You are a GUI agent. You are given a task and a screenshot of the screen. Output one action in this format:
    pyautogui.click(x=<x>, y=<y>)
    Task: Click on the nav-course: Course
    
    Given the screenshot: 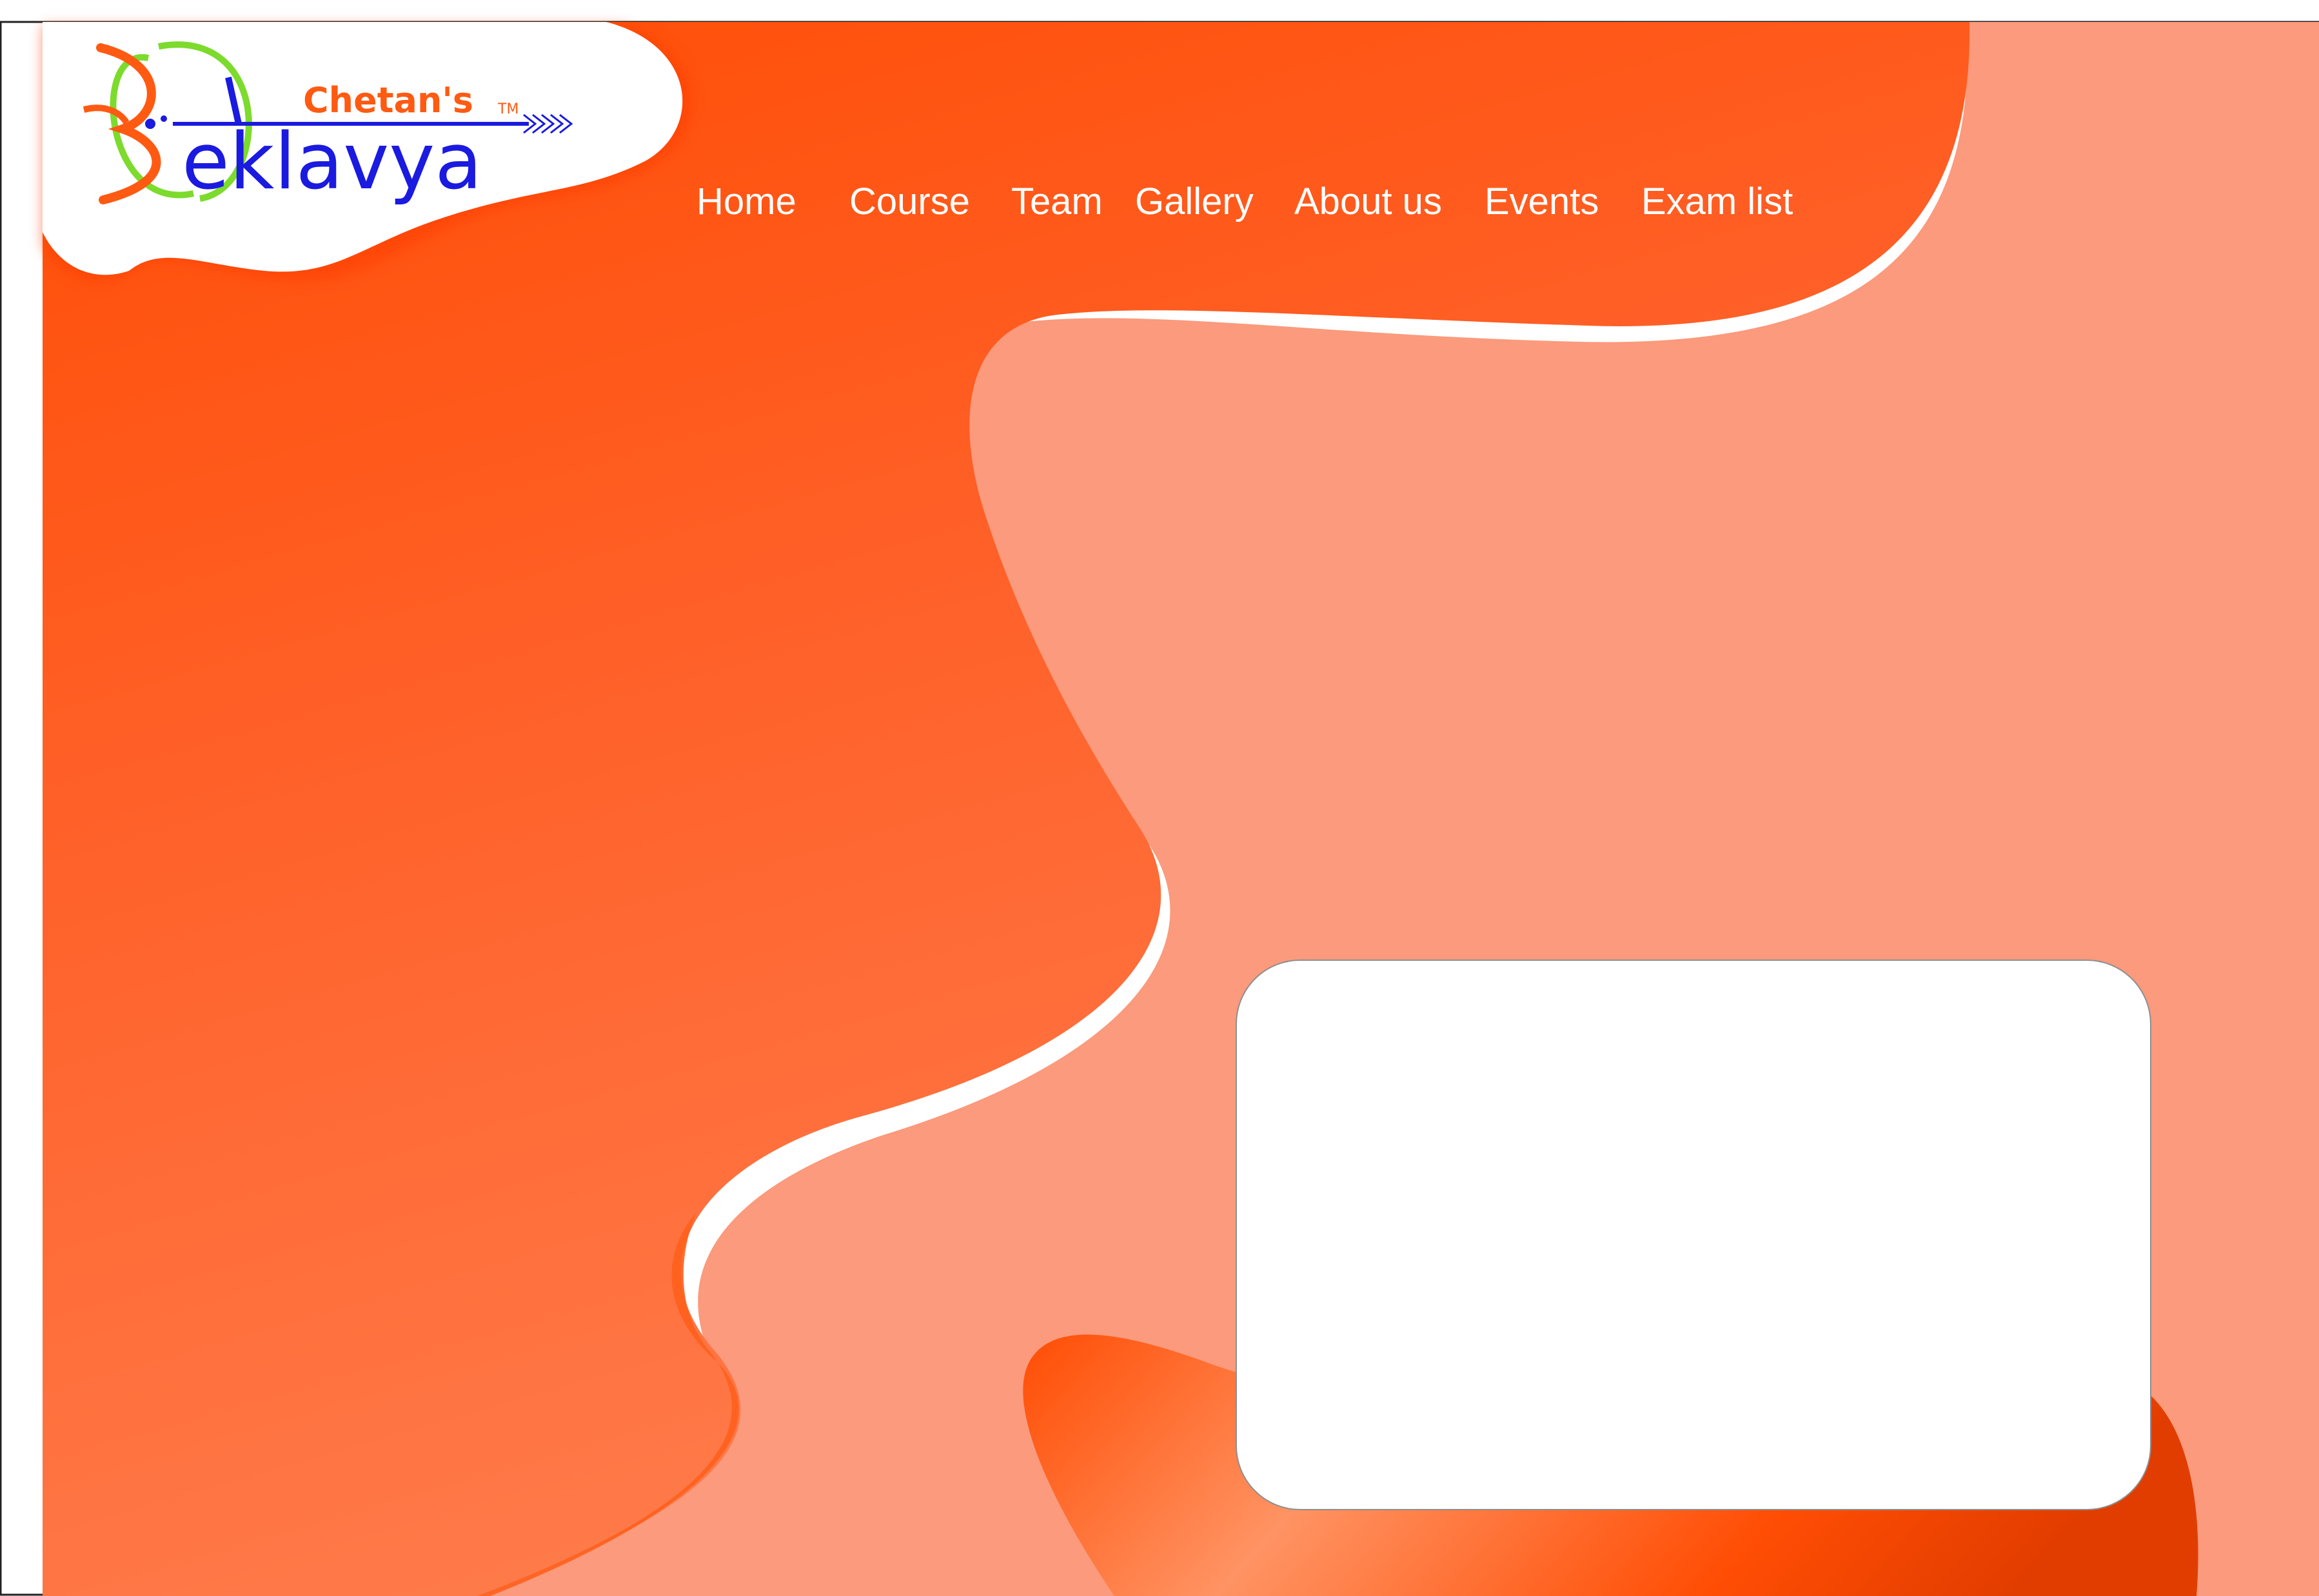 What is the action you would take?
    pyautogui.click(x=909, y=202)
    